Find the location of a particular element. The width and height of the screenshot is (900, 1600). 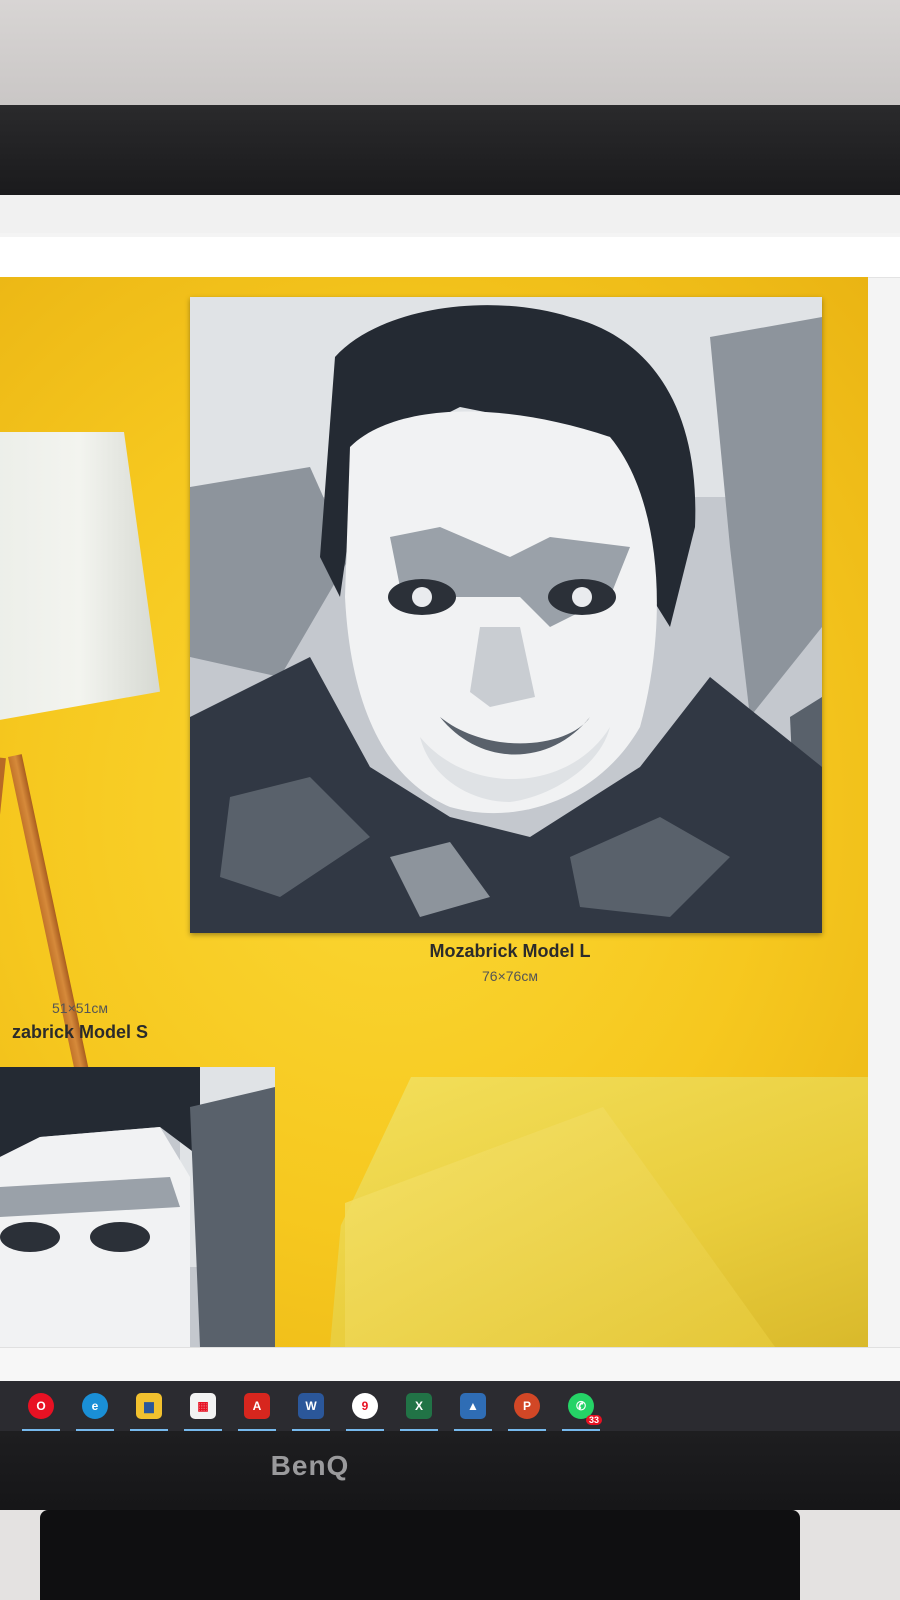

portrait-image-small is located at coordinates (137, 1207).